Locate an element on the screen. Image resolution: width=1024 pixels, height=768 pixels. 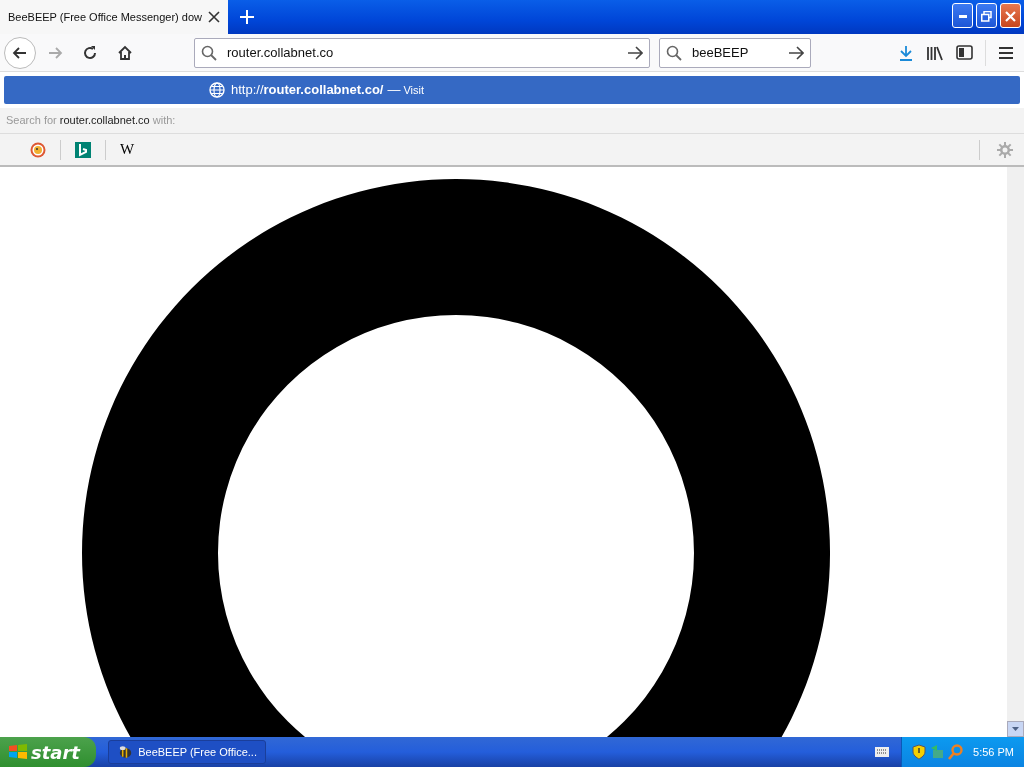
scroll-down-button is located at coordinates (1015, 729).